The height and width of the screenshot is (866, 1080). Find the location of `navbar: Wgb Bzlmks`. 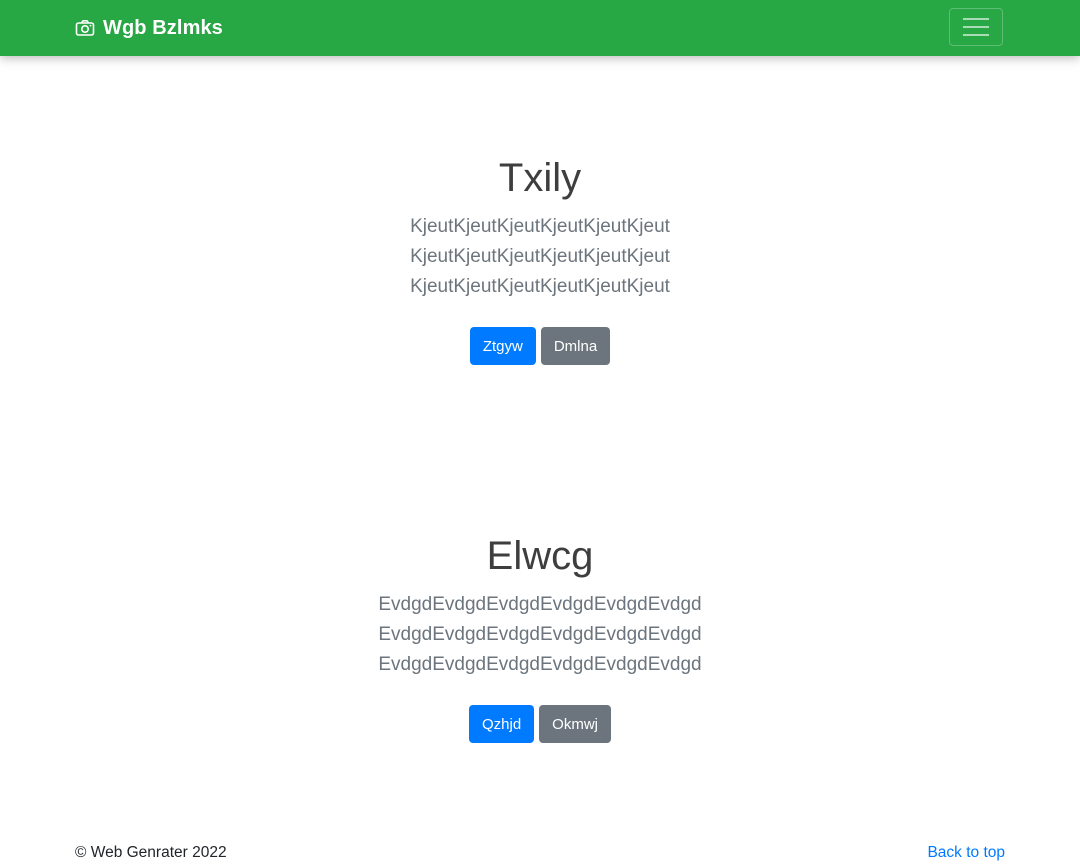

navbar: Wgb Bzlmks is located at coordinates (540, 28).